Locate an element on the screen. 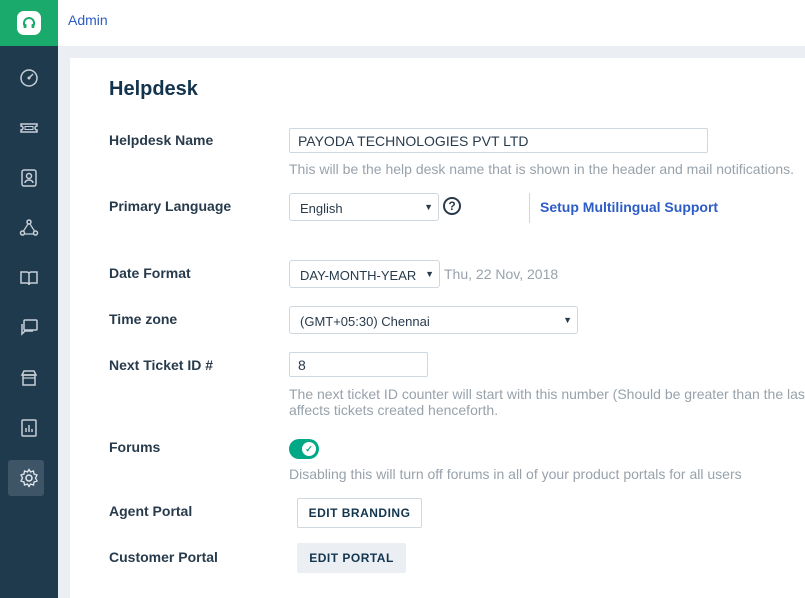 The image size is (805, 598). top-header: Admin is located at coordinates (431, 23).